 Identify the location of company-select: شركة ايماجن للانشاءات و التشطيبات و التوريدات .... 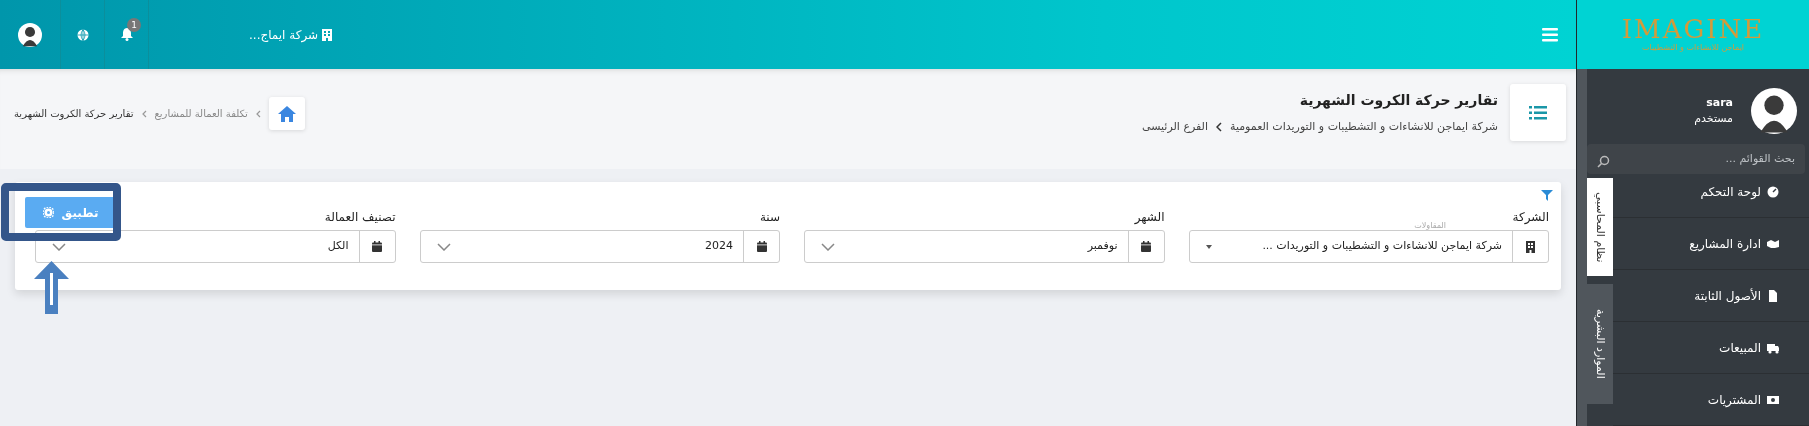
(1368, 246).